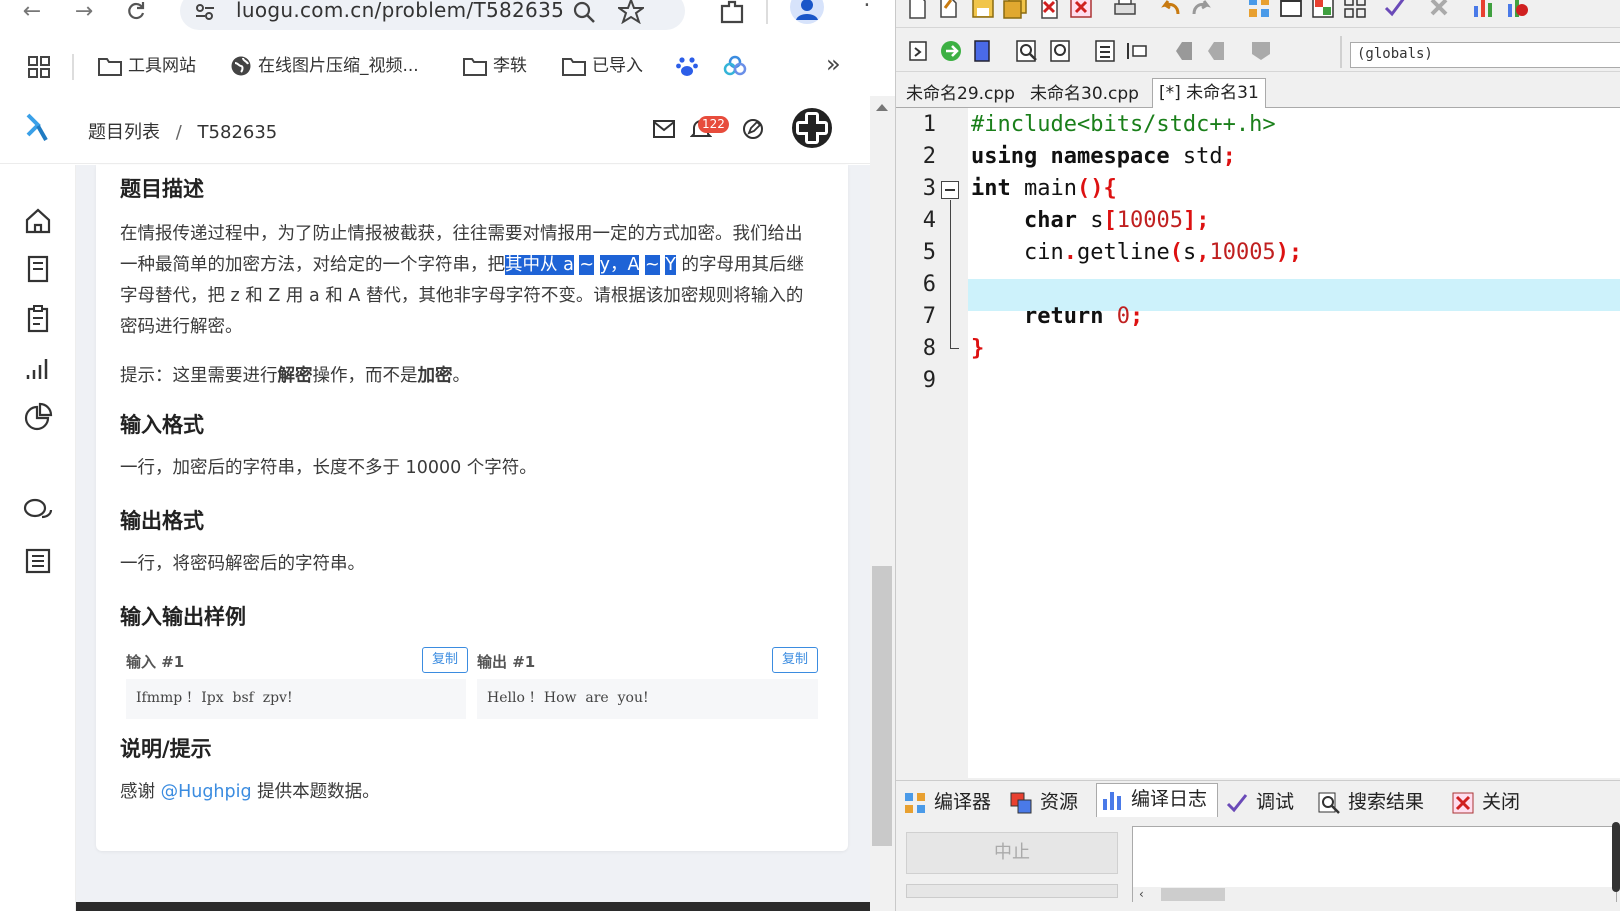 This screenshot has height=911, width=1620. Describe the element at coordinates (38, 269) in the screenshot. I see `book-icon` at that location.